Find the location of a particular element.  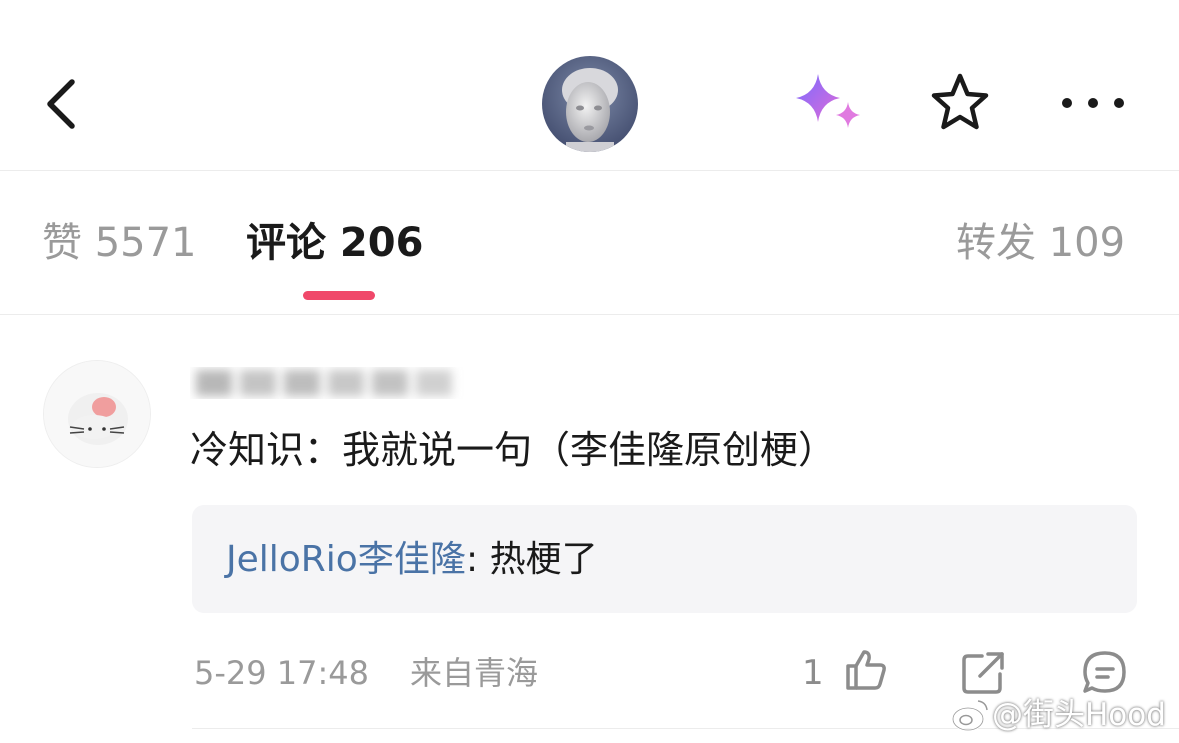

author-avatar is located at coordinates (590, 104).